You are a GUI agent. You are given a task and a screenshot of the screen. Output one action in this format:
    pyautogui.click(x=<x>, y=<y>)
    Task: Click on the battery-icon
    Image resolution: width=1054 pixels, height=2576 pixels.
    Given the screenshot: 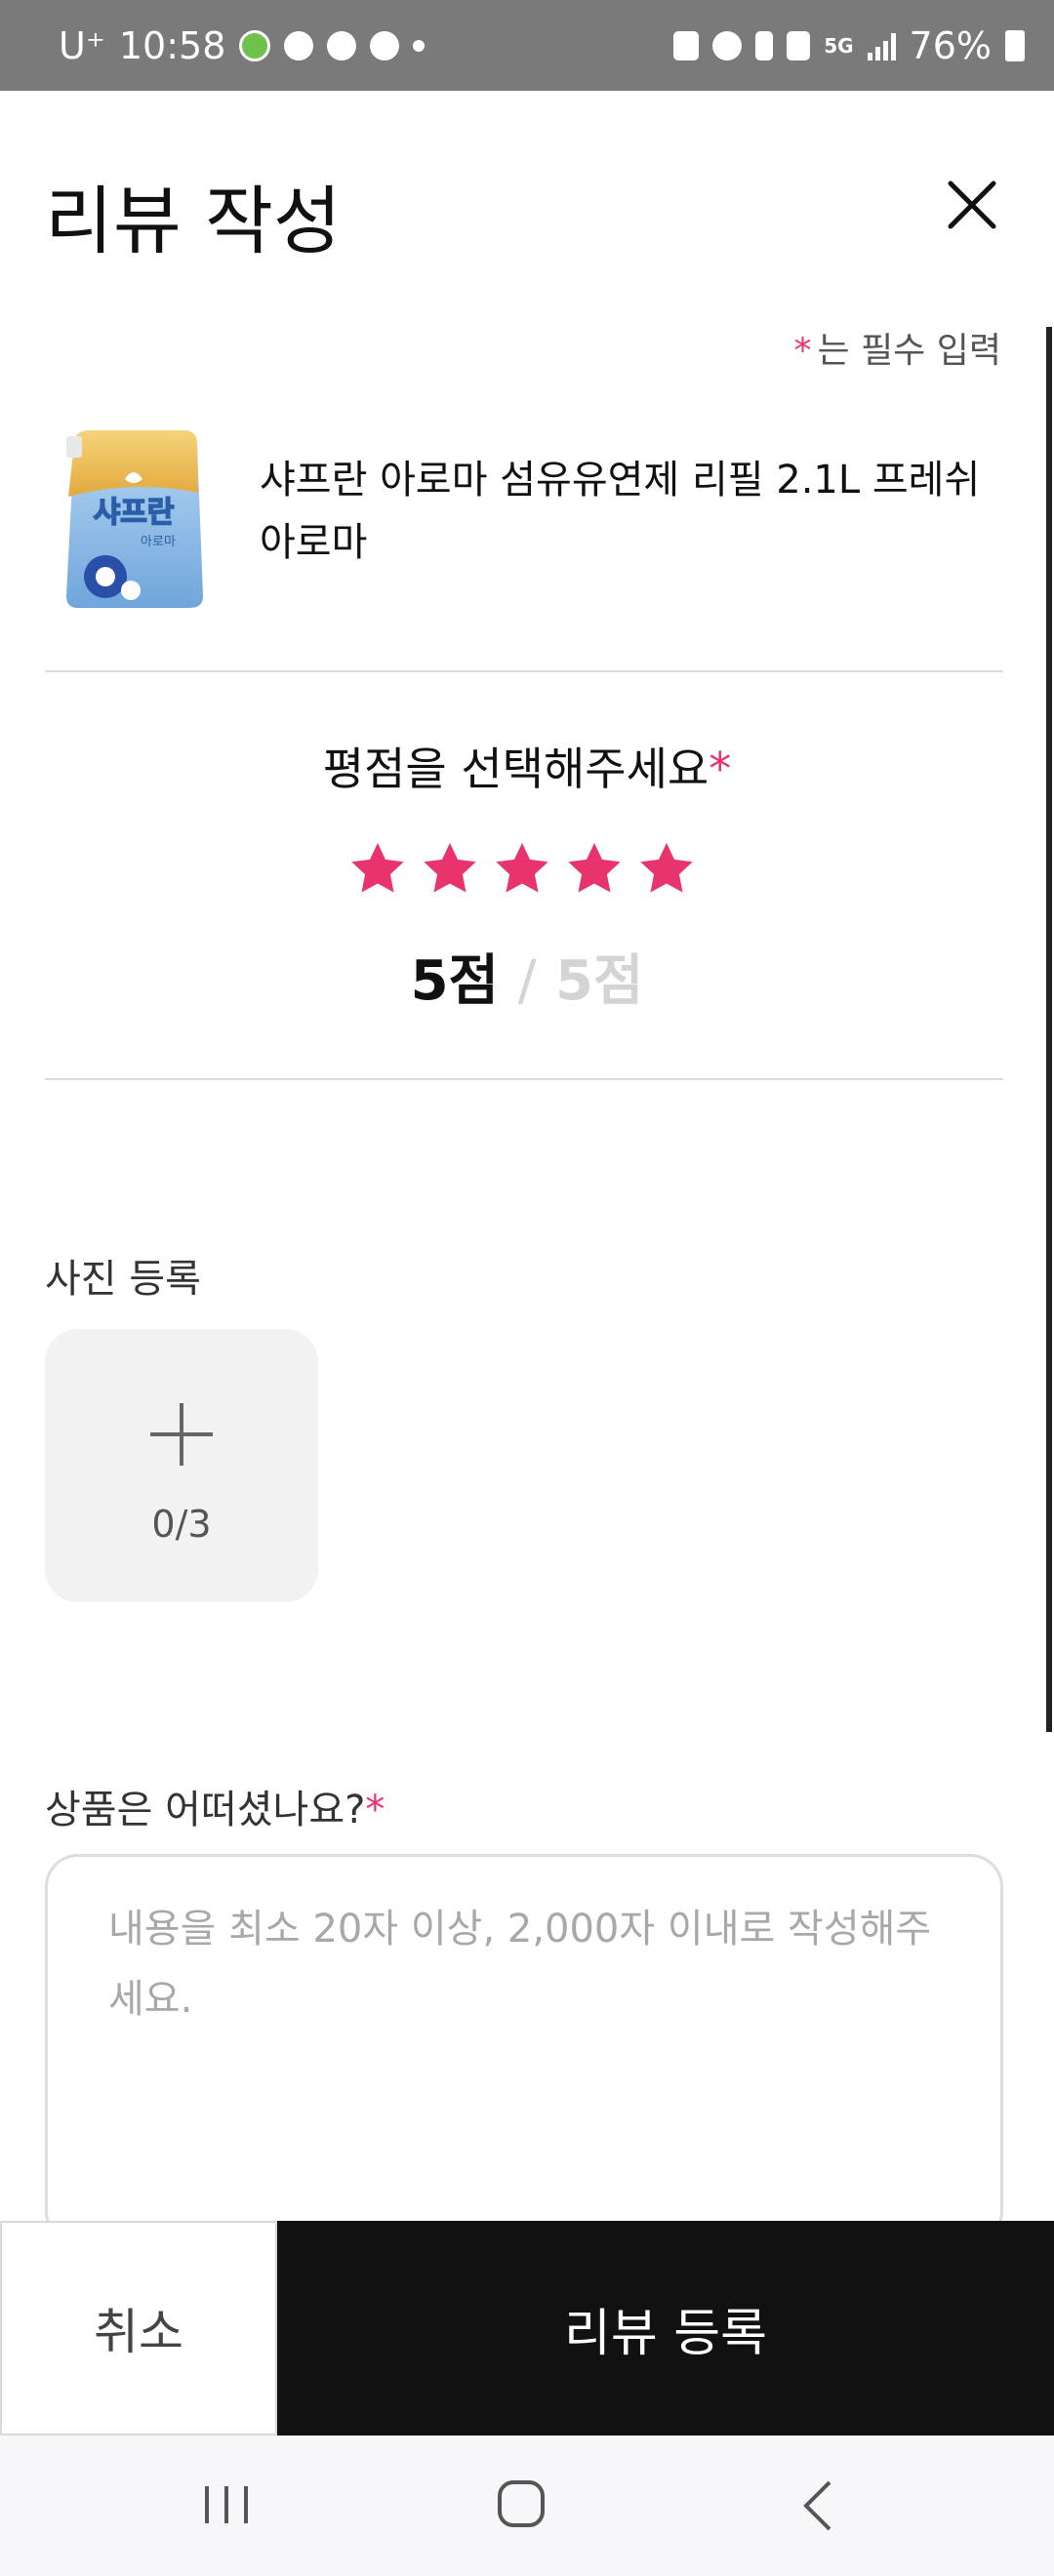 What is the action you would take?
    pyautogui.click(x=1015, y=45)
    